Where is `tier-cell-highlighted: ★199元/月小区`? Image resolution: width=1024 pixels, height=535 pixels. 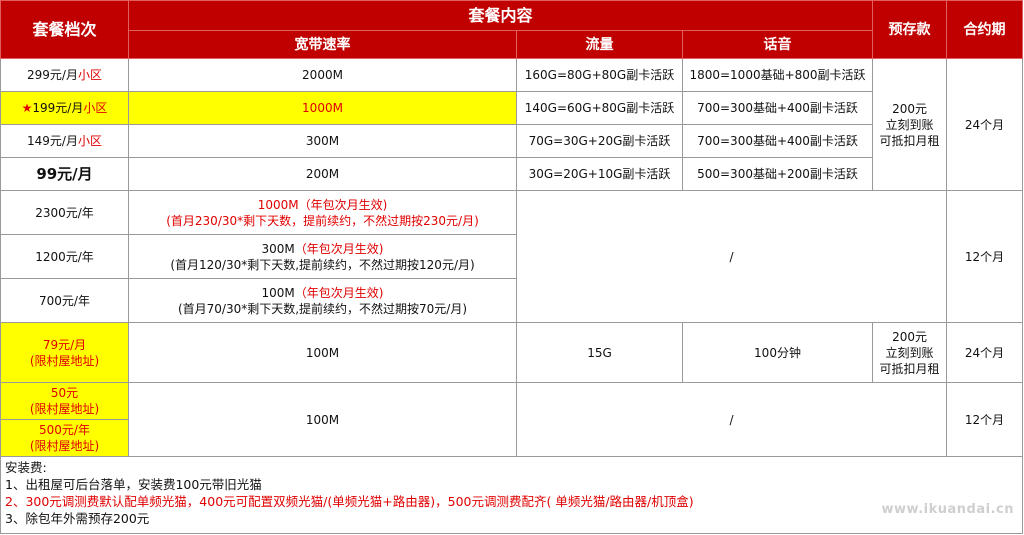 tier-cell-highlighted: ★199元/月小区 is located at coordinates (64, 108).